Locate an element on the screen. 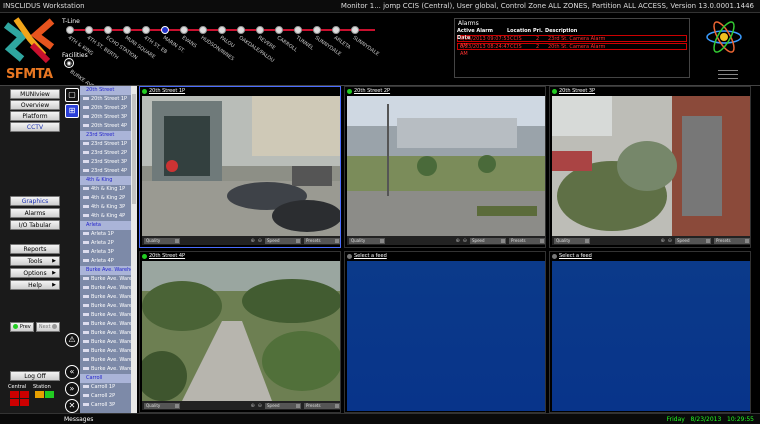  camera-item: 4th & King 1P is located at coordinates (108, 189).